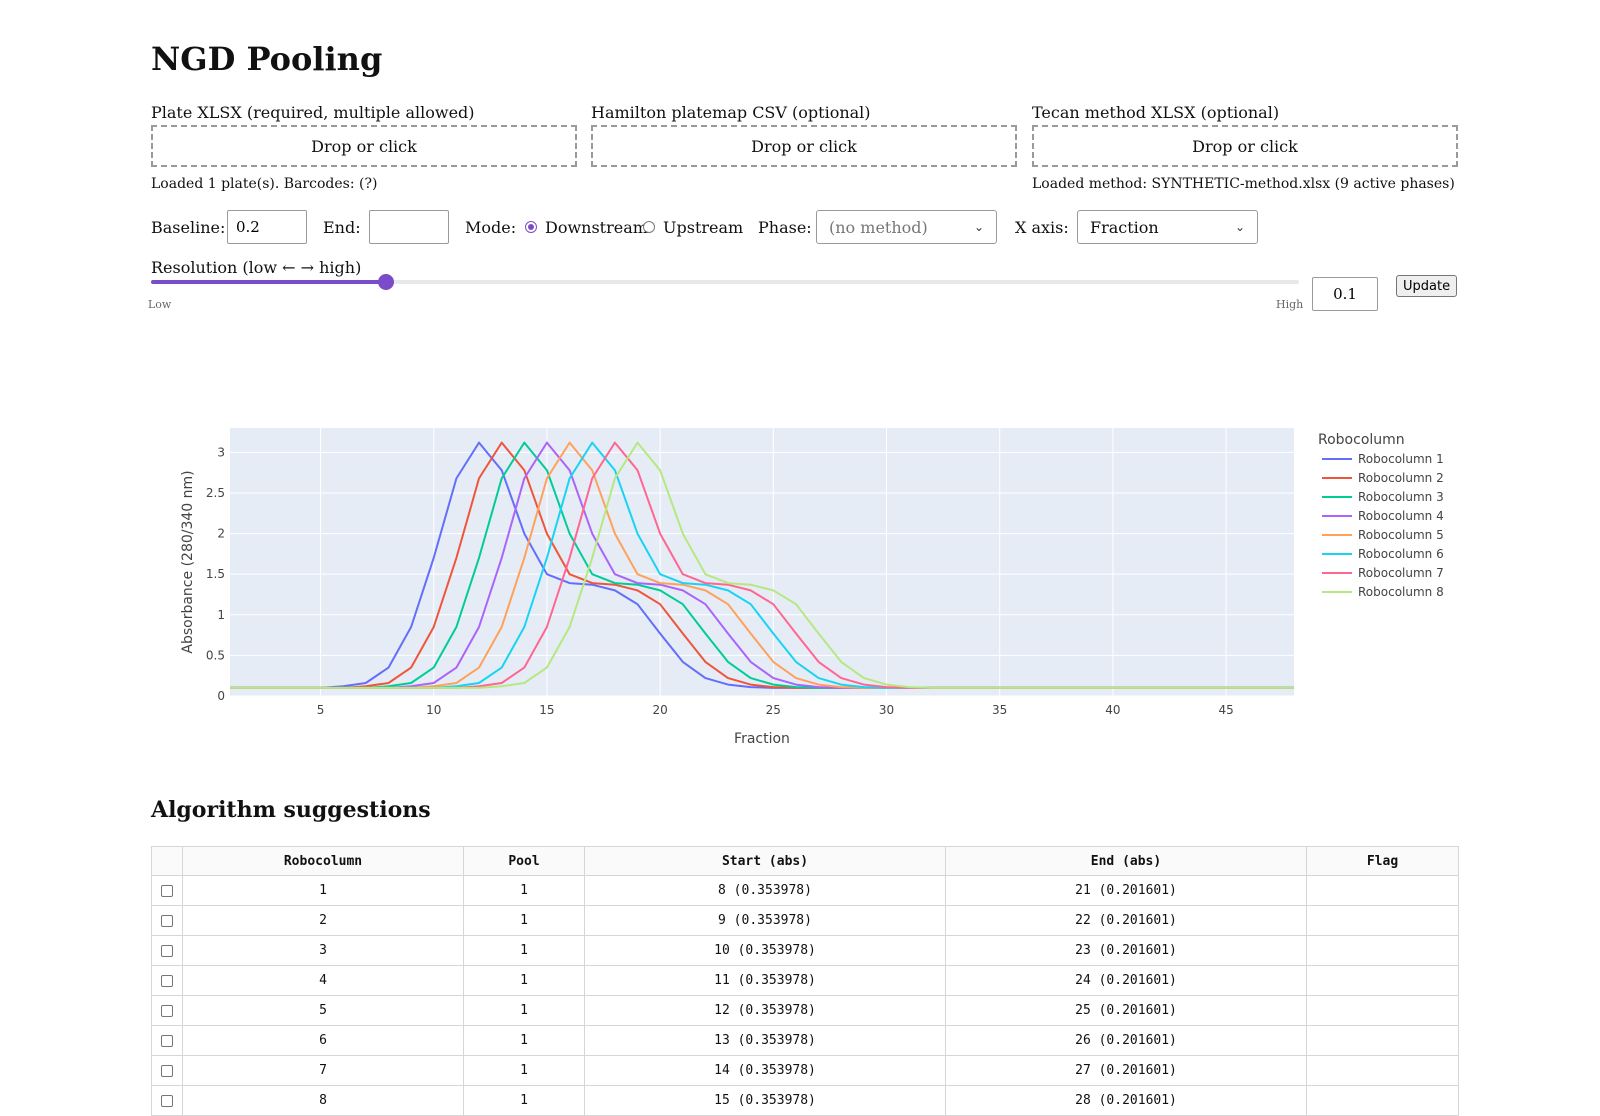  I want to click on start-cell: 13 (0.353978), so click(765, 1040).